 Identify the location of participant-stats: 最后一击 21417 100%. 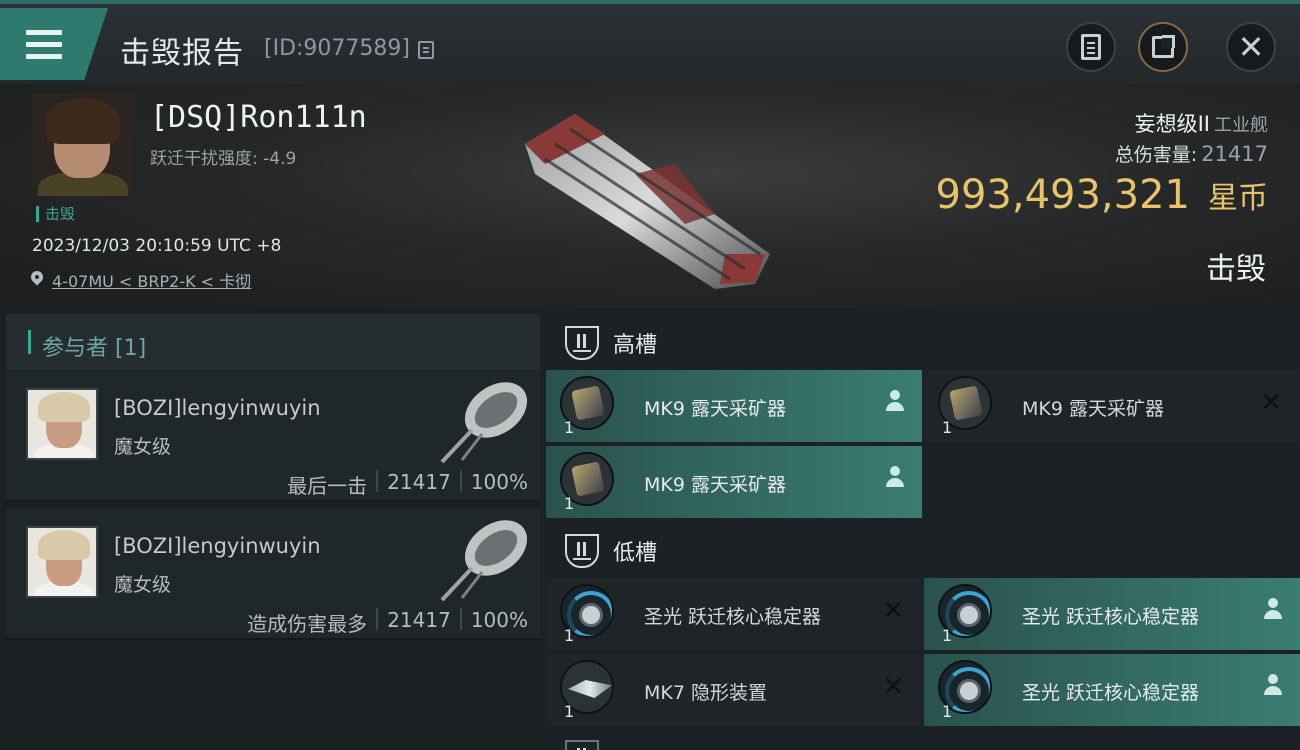
(407, 484).